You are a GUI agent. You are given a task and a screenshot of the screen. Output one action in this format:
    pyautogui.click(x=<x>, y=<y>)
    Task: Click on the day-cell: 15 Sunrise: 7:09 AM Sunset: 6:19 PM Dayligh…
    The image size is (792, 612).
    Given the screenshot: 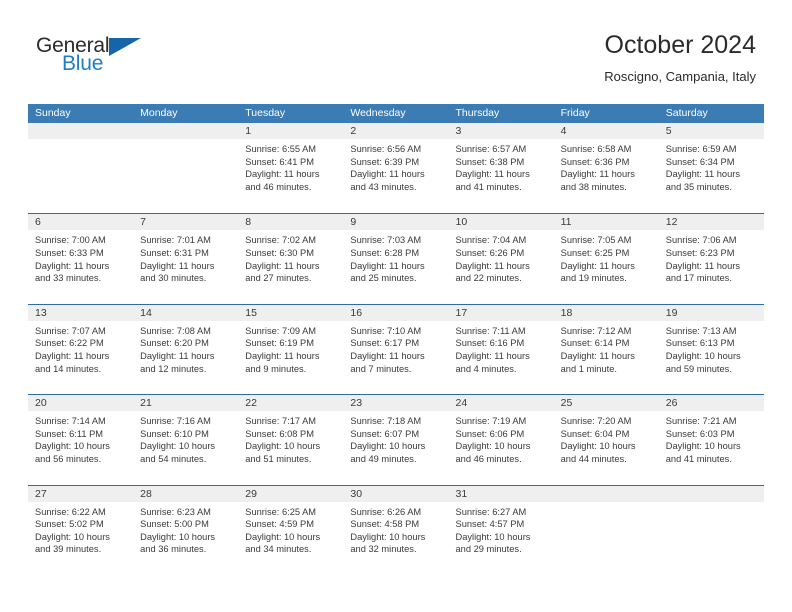 What is the action you would take?
    pyautogui.click(x=291, y=349)
    